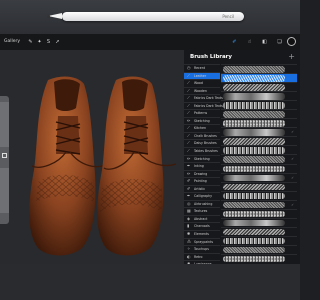 The height and width of the screenshot is (300, 320). I want to click on gallery-button: Gallery, so click(12, 42).